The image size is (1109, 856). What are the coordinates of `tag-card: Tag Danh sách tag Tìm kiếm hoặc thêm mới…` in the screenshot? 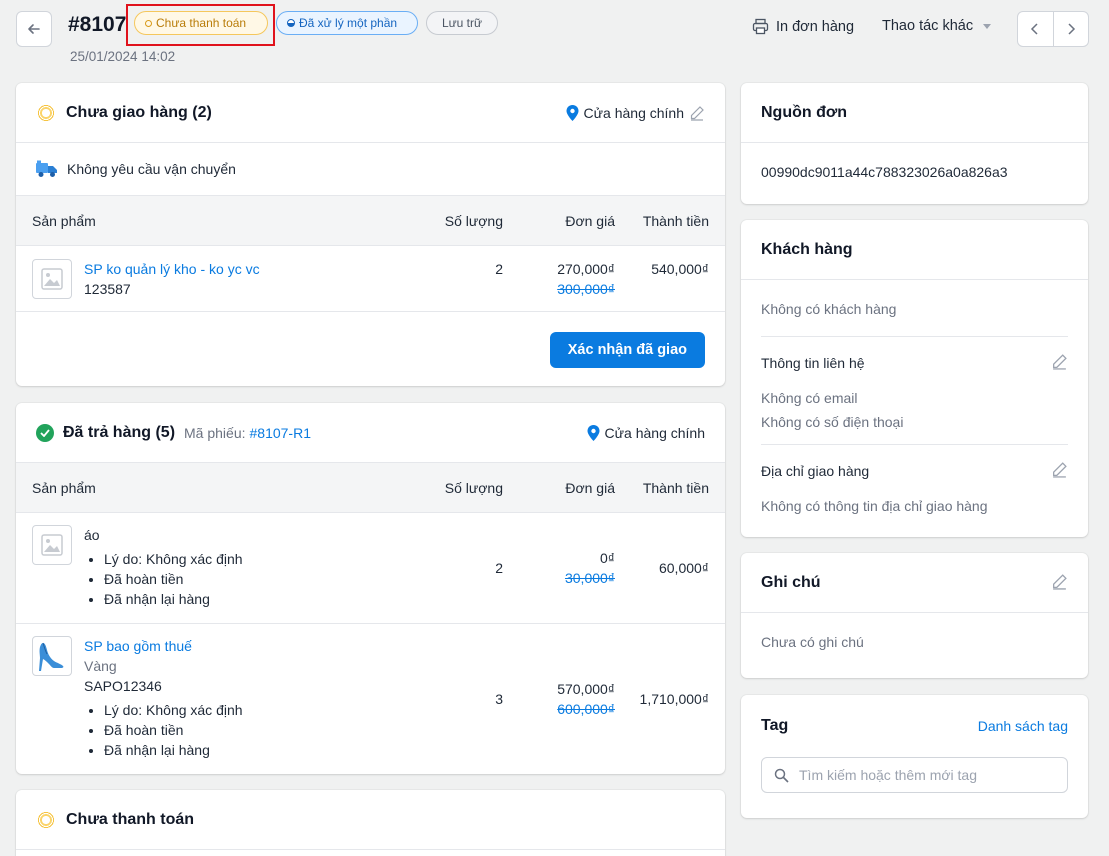 It's located at (914, 756).